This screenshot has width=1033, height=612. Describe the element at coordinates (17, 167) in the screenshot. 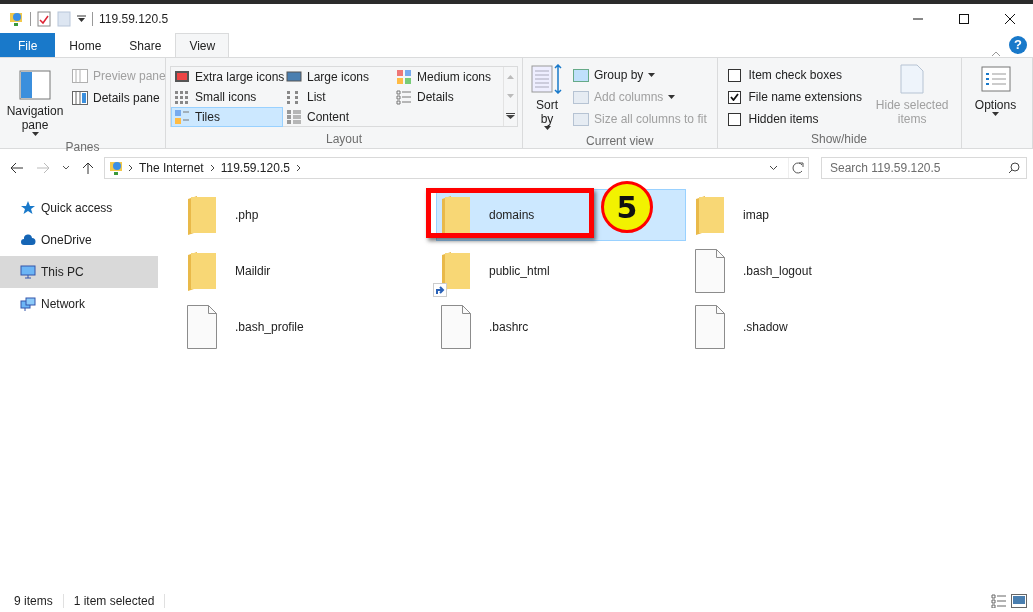

I see `back-icon` at that location.